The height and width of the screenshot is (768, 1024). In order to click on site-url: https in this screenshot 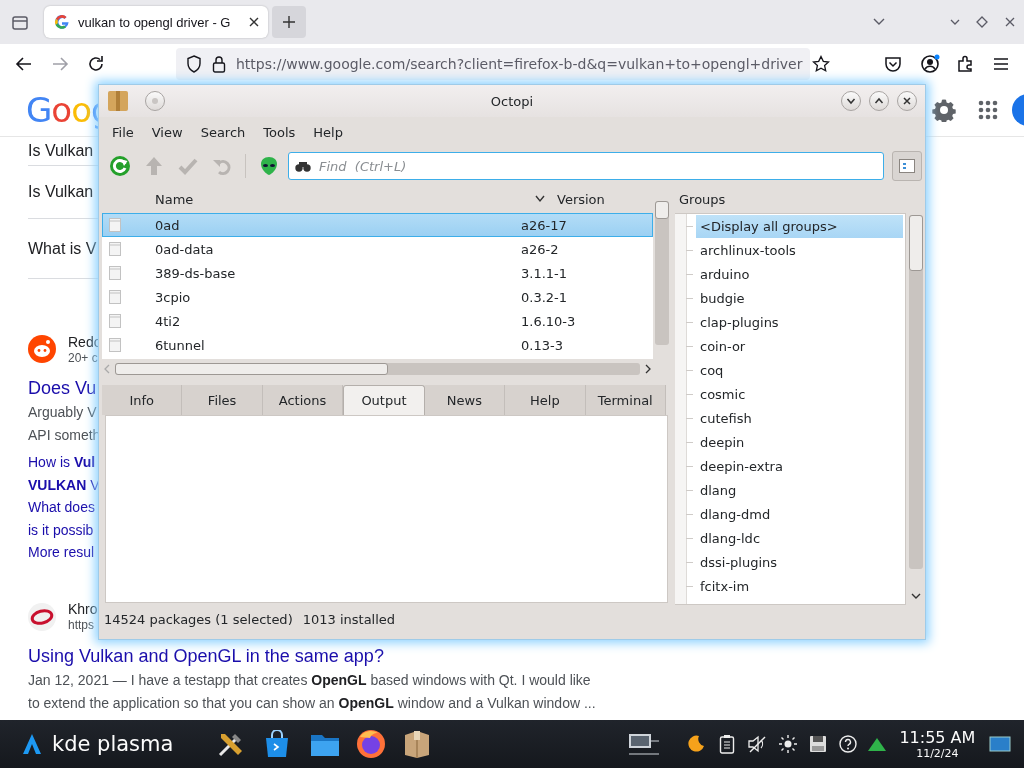, I will do `click(81, 625)`.